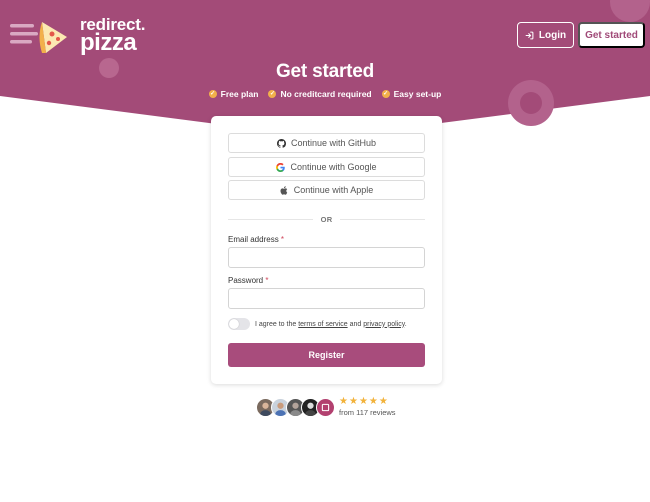  I want to click on apple-signin-button: Continue with Apple, so click(326, 190).